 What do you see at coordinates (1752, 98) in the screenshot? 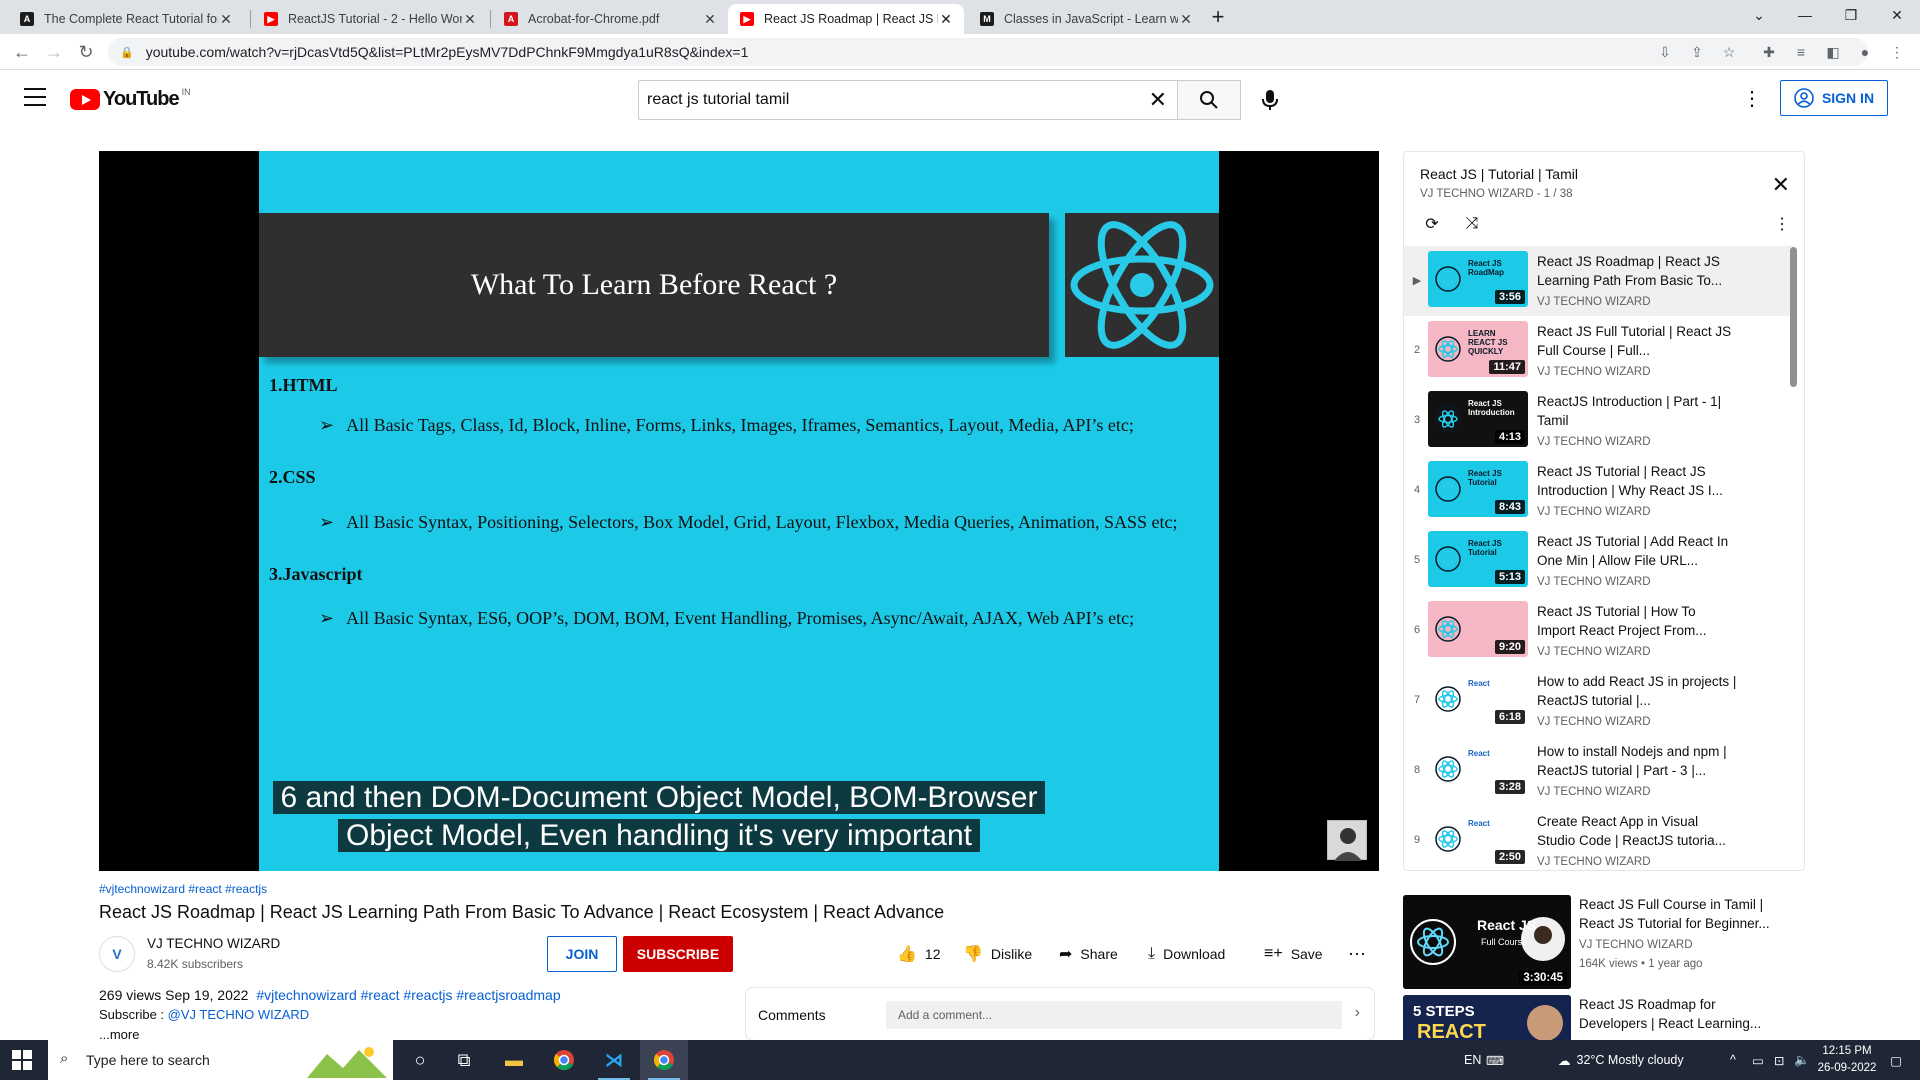
I see `settings-kebab-icon: ⋮` at bounding box center [1752, 98].